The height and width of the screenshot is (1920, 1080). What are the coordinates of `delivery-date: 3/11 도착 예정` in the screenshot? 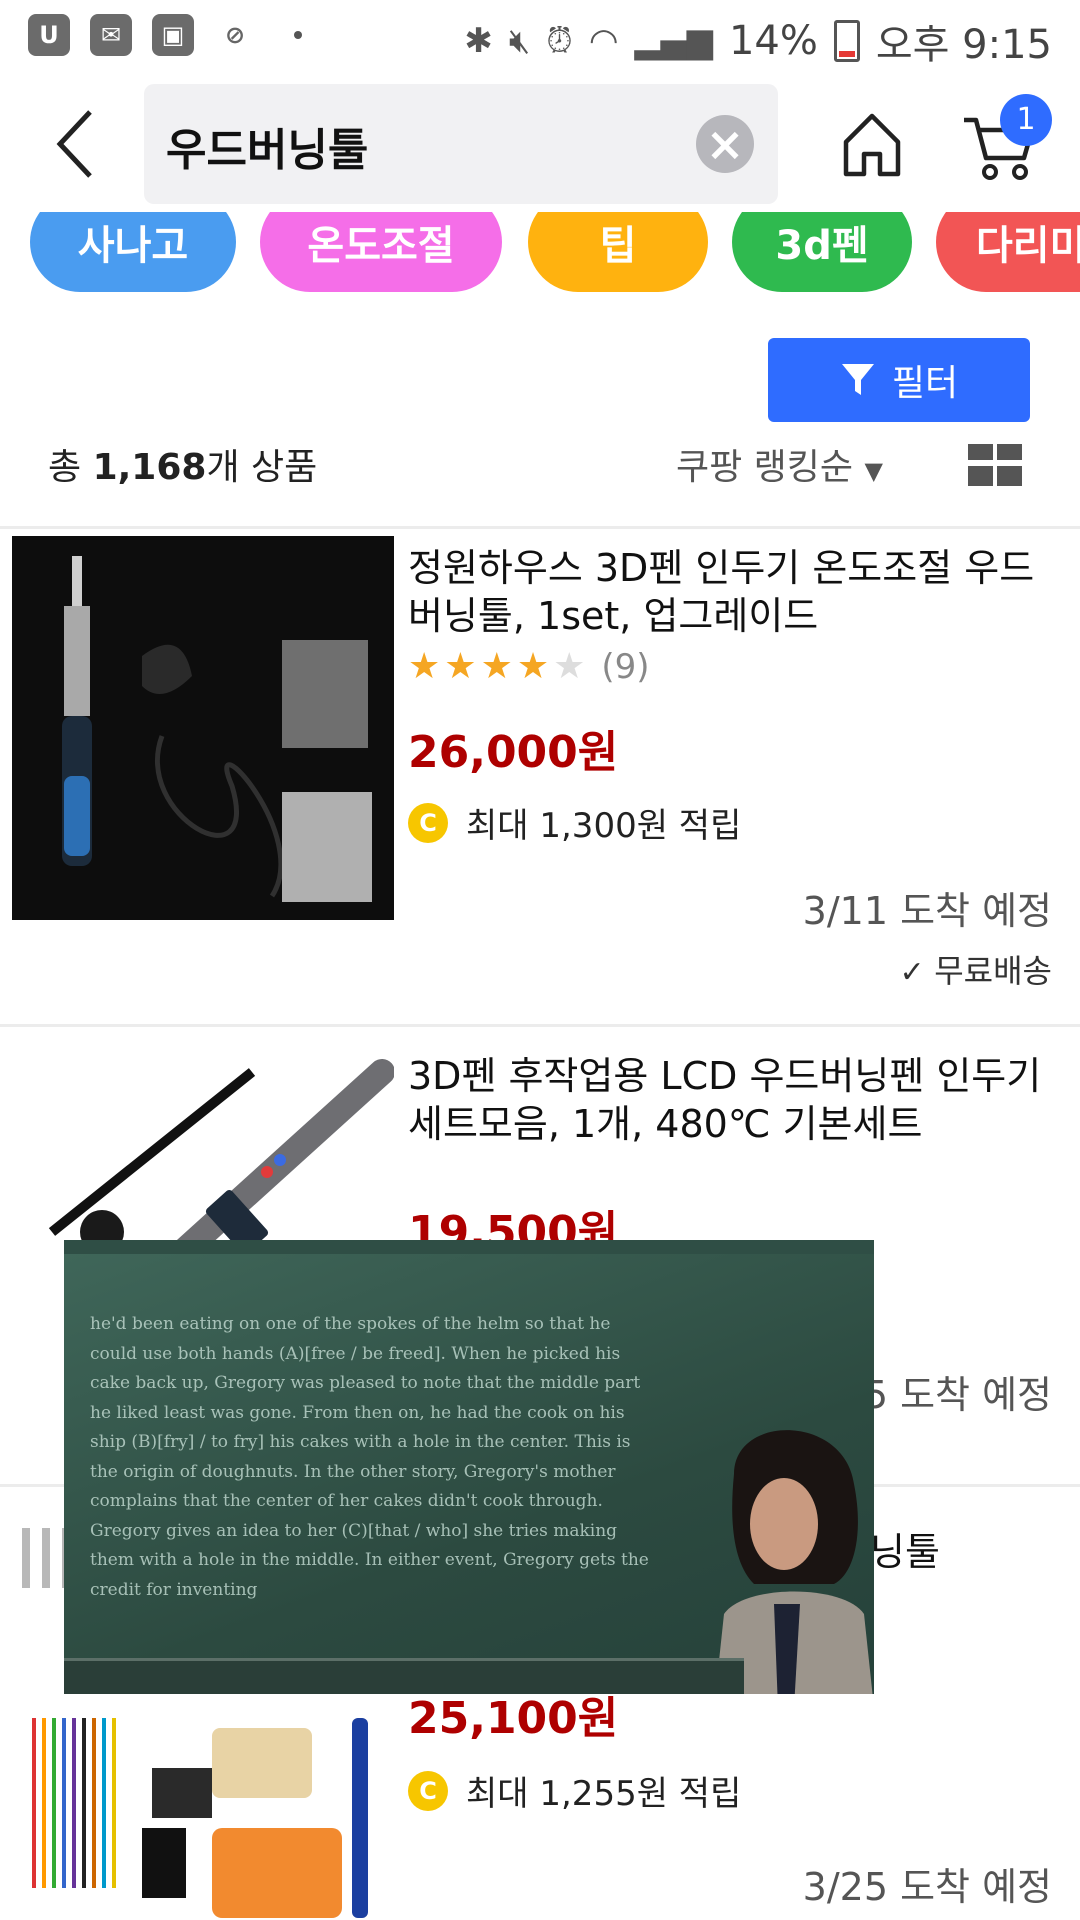 It's located at (927, 911).